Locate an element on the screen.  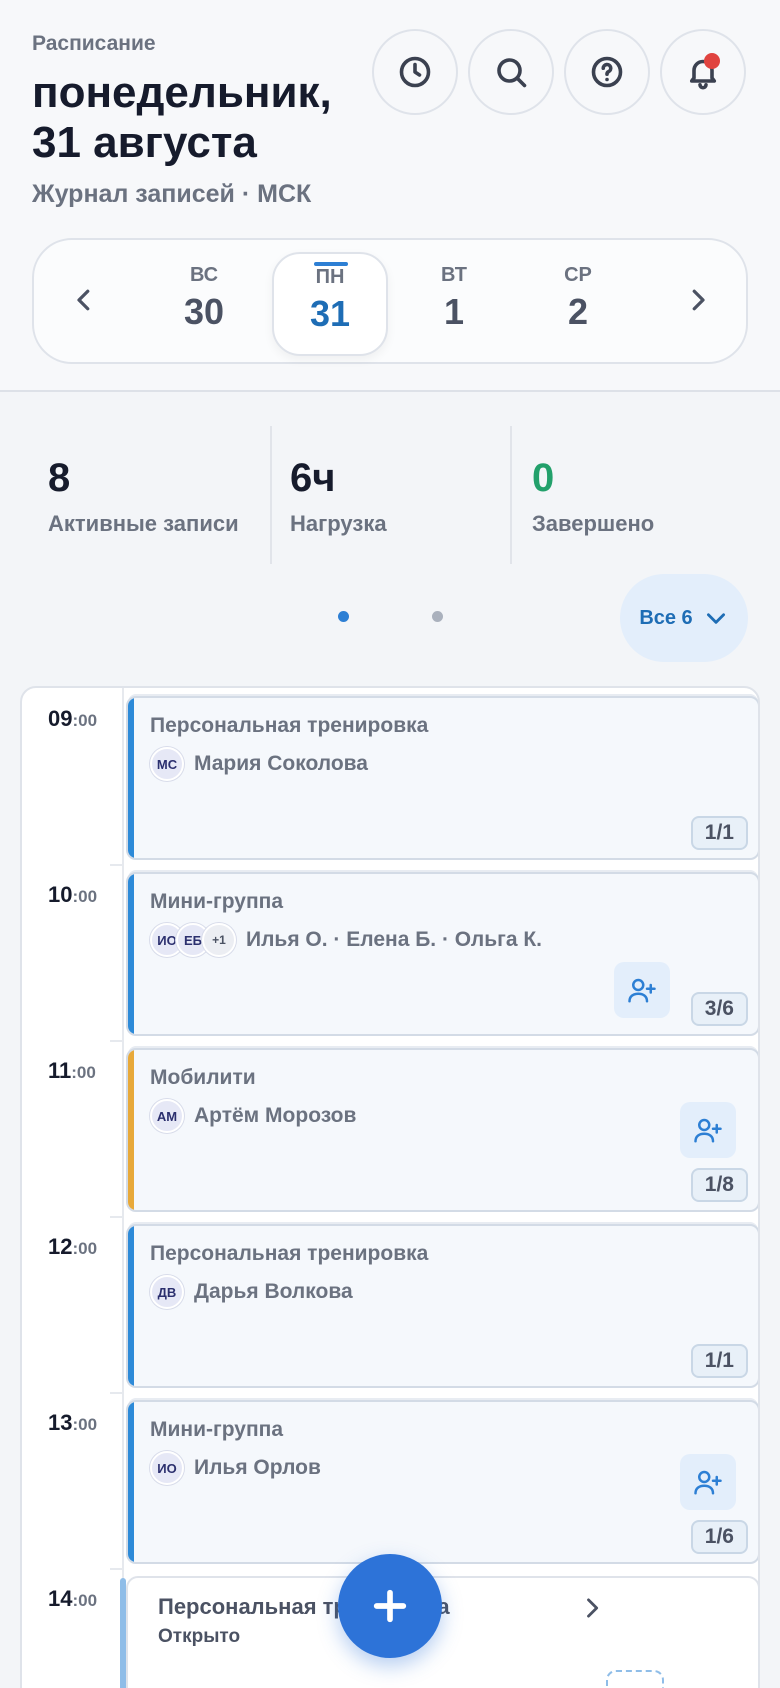
session-participants: МС Мария Соколова is located at coordinates (259, 764).